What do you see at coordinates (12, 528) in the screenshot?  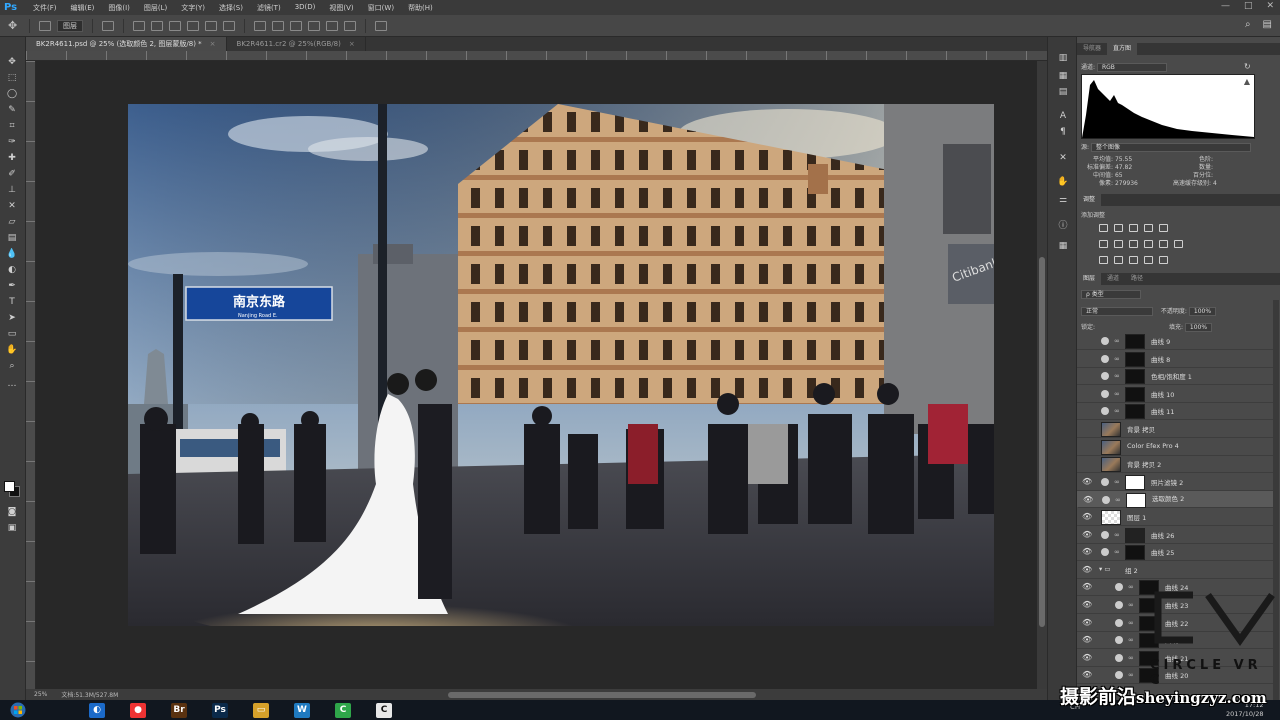 I see `screen-mode-icon: ▣` at bounding box center [12, 528].